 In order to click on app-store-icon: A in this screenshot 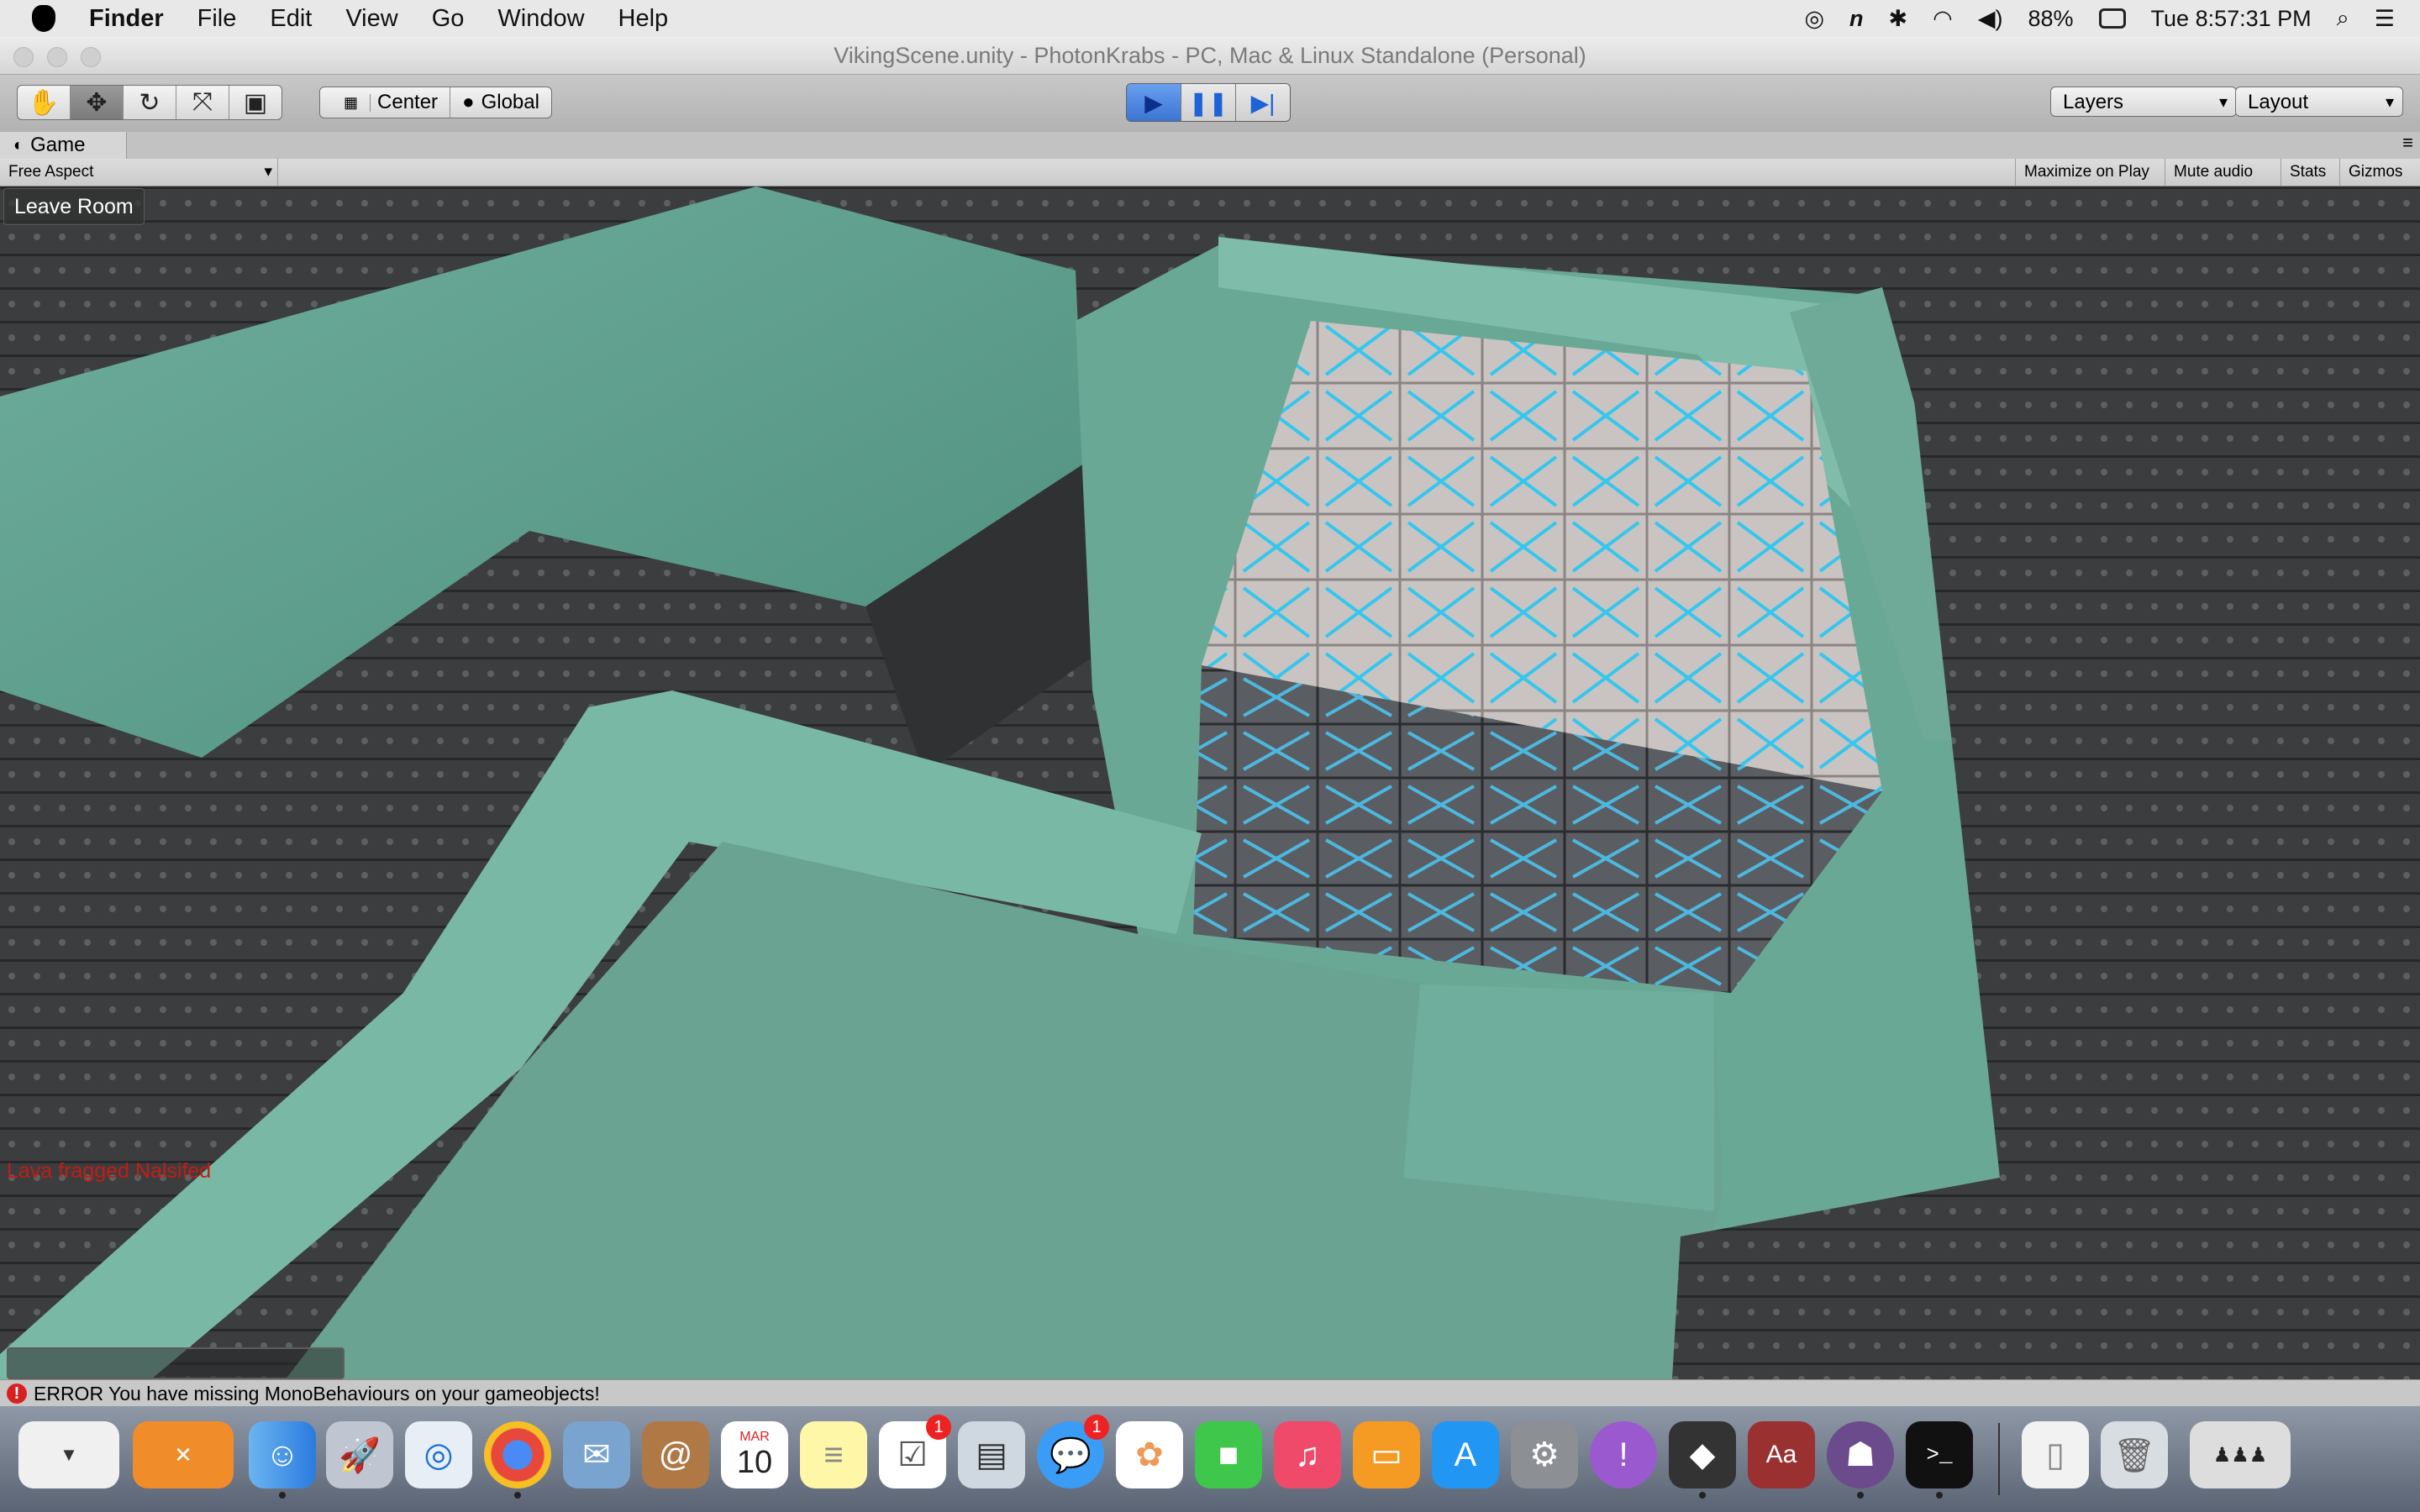, I will do `click(1466, 1454)`.